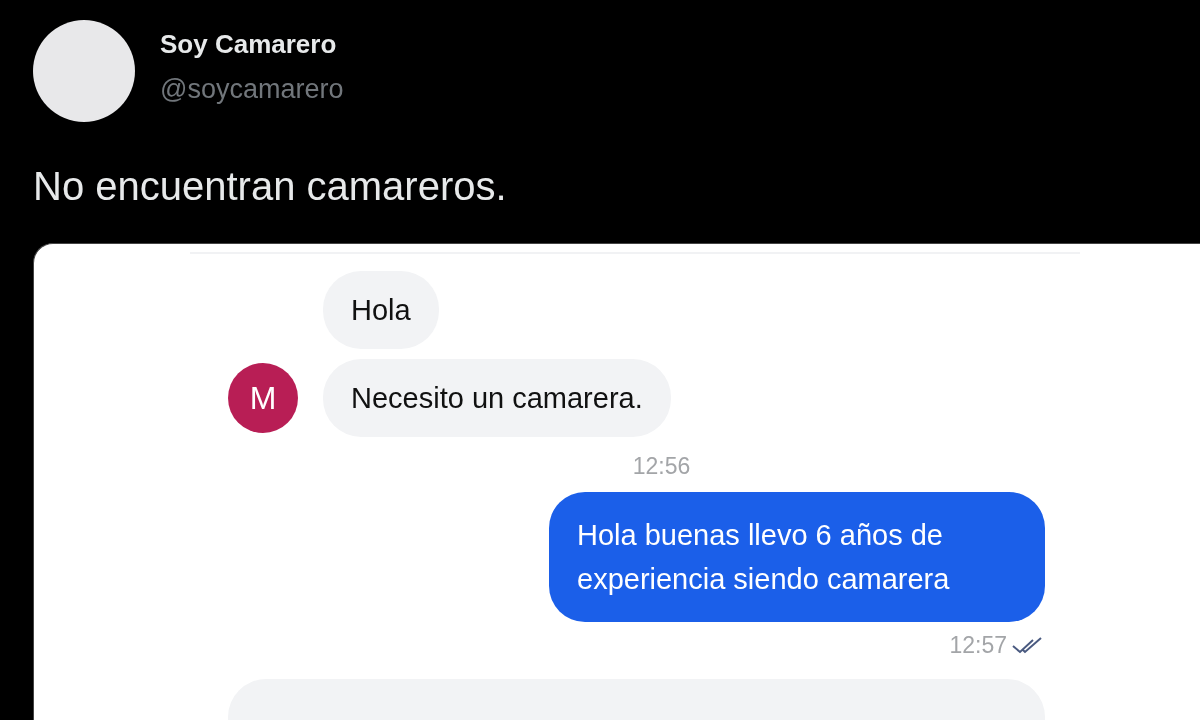  What do you see at coordinates (381, 310) in the screenshot?
I see `message-bubble: Hola` at bounding box center [381, 310].